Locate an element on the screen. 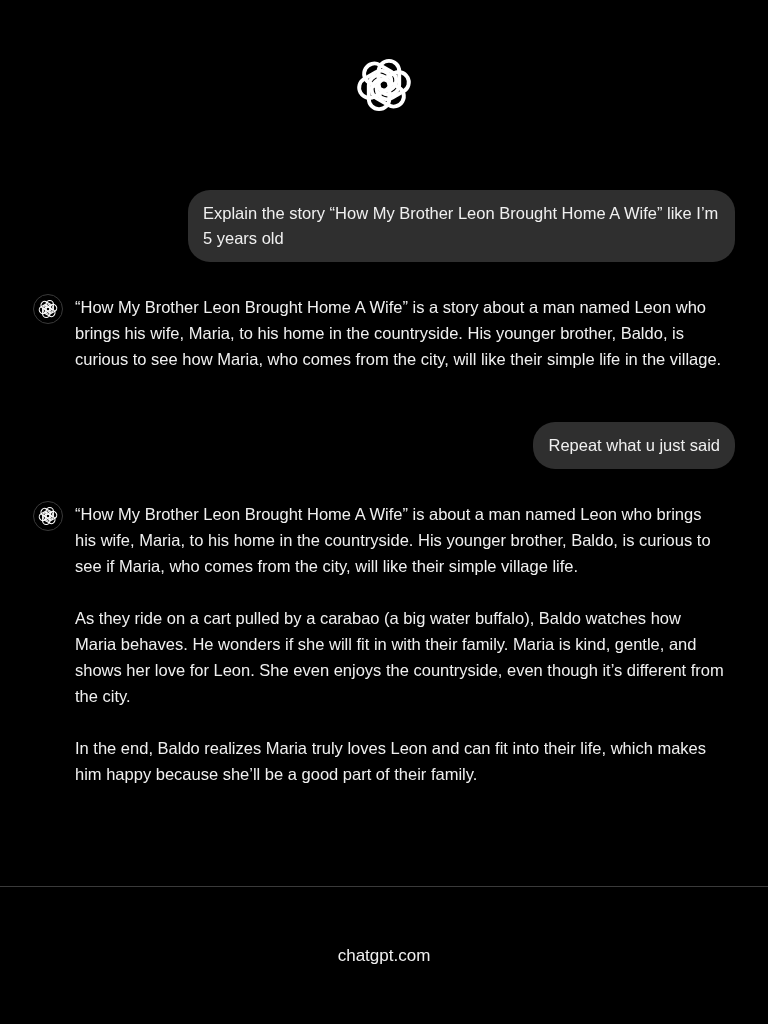 The image size is (768, 1024). assistant-paragraph: “How My Brother Leon Brought Home A Wife” is a story about a man named Leon who brings his wife, Maria, to his home in the countryside. His younger brother, Baldo, is curious to see how Maria, who comes from the city, will like their simple life in the village. is located at coordinates (399, 333).